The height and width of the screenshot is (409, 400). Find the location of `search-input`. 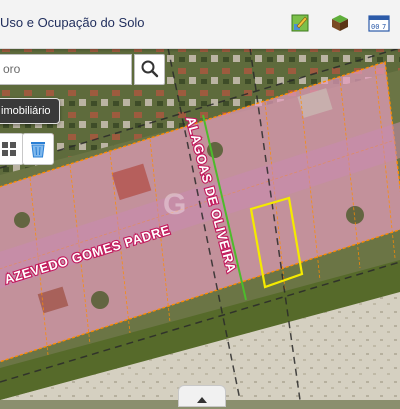

search-input is located at coordinates (63, 69).